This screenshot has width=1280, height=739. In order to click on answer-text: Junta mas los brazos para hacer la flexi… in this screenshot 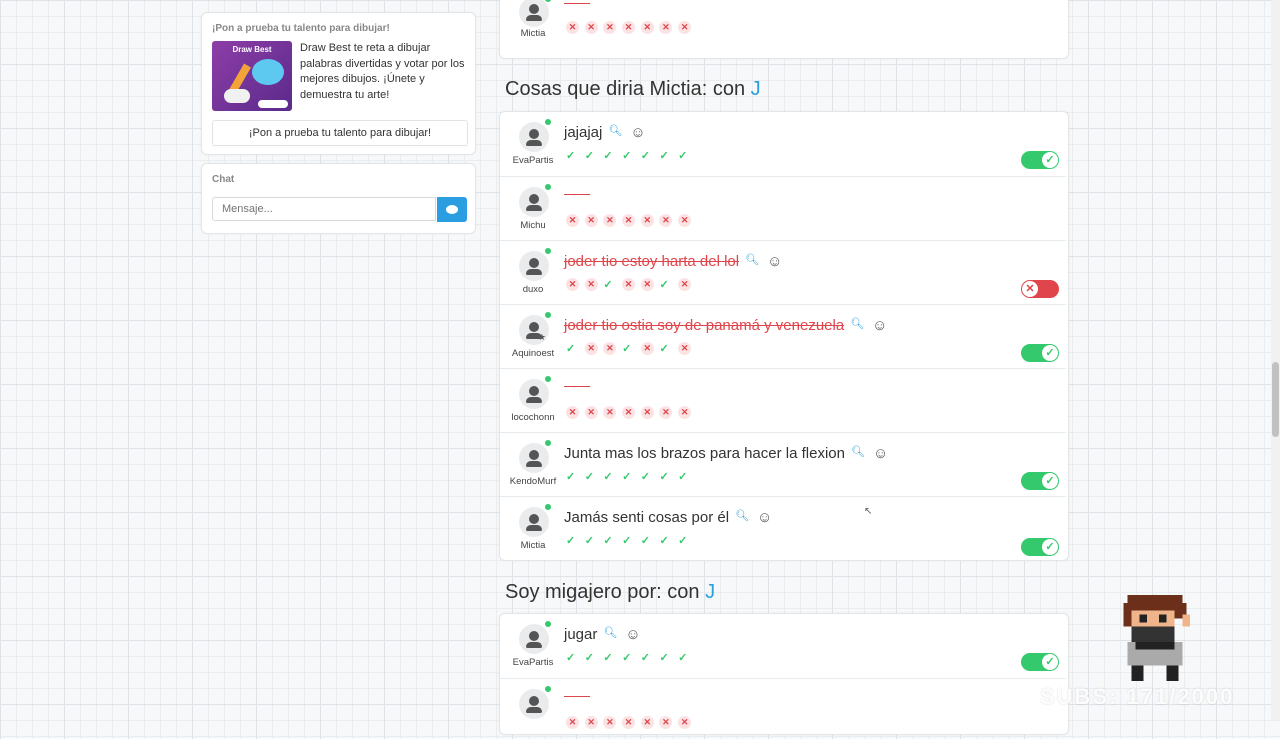, I will do `click(726, 453)`.